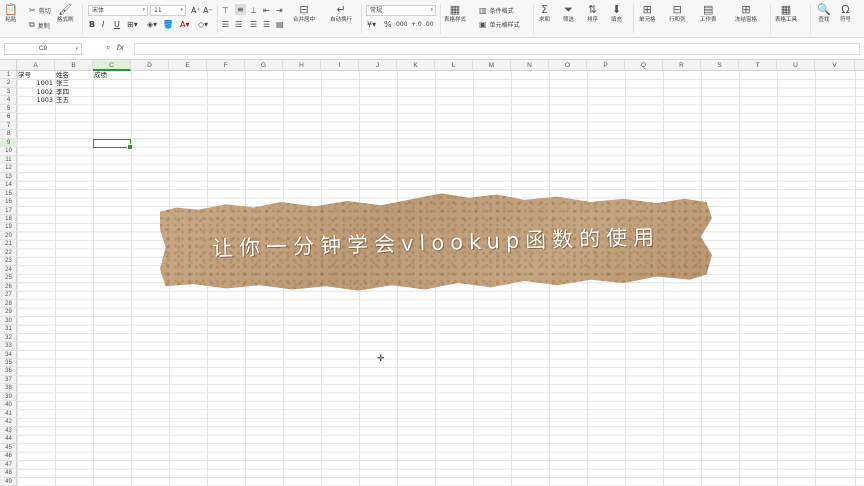 Image resolution: width=864 pixels, height=486 pixels. I want to click on decimal-decrease-button: .00, so click(429, 24).